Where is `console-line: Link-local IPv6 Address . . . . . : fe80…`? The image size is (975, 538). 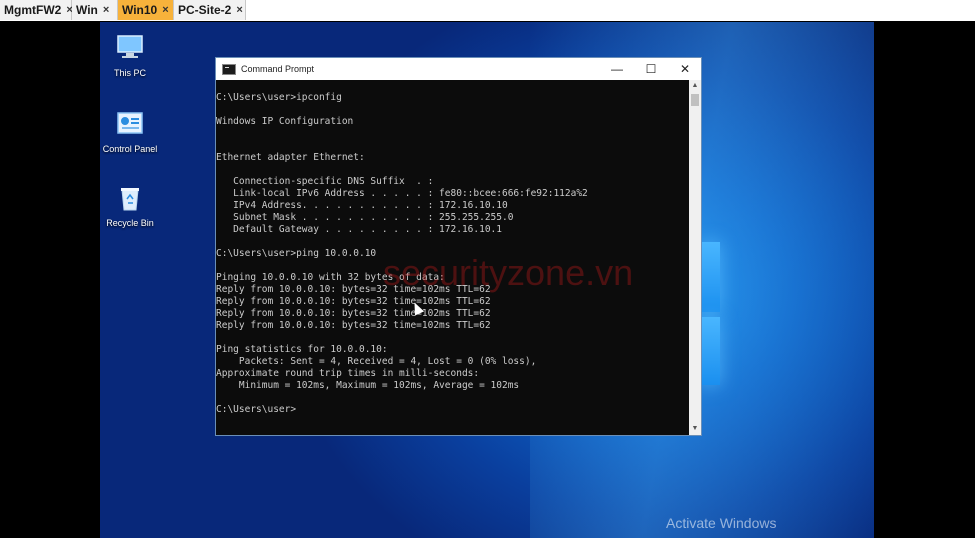
console-line: Link-local IPv6 Address . . . . . : fe80… is located at coordinates (402, 193).